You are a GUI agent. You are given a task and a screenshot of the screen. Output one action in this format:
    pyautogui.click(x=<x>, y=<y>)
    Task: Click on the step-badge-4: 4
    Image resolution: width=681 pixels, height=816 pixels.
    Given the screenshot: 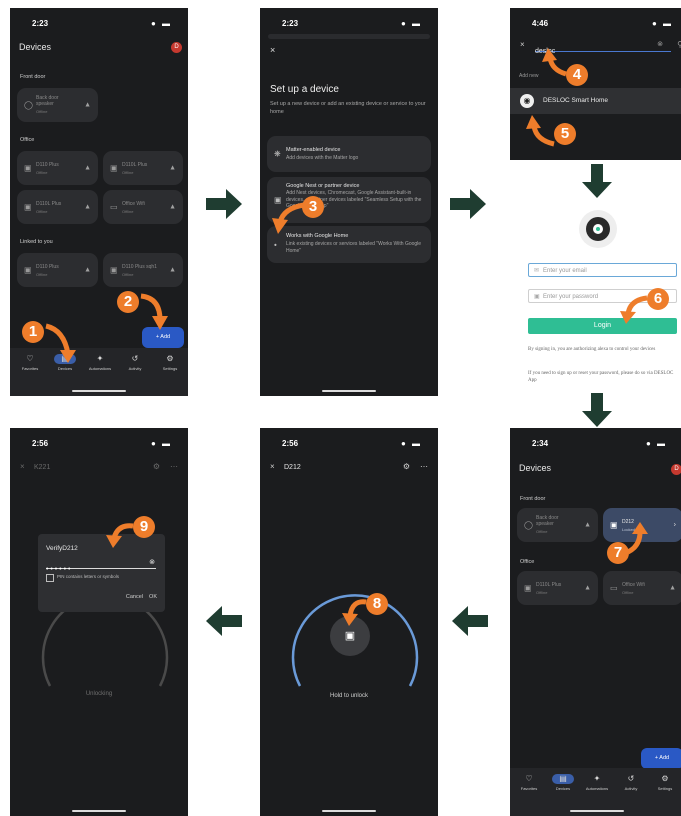 What is the action you would take?
    pyautogui.click(x=577, y=75)
    